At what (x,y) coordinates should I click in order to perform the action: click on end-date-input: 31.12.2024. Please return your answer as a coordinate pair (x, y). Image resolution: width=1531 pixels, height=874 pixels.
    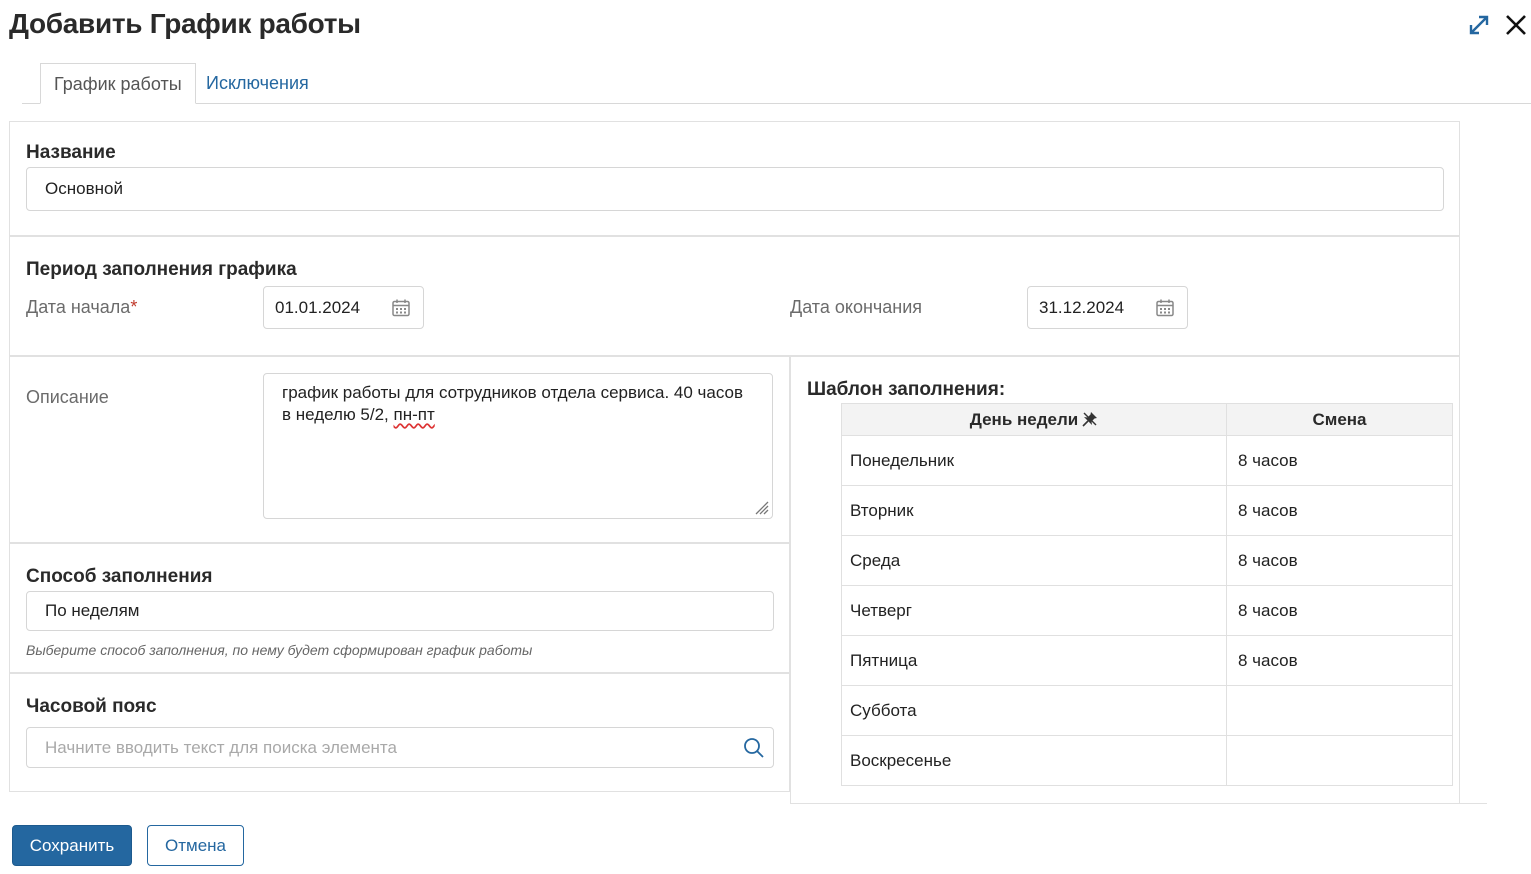
    Looking at the image, I should click on (1107, 307).